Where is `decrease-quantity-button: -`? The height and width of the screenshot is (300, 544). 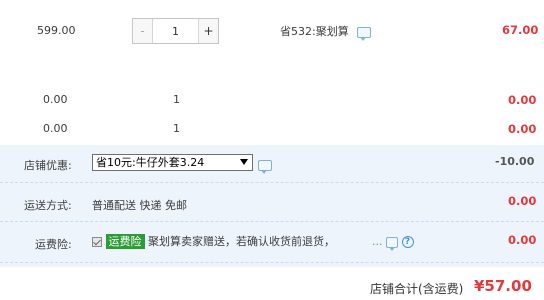
decrease-quantity-button: - is located at coordinates (143, 31).